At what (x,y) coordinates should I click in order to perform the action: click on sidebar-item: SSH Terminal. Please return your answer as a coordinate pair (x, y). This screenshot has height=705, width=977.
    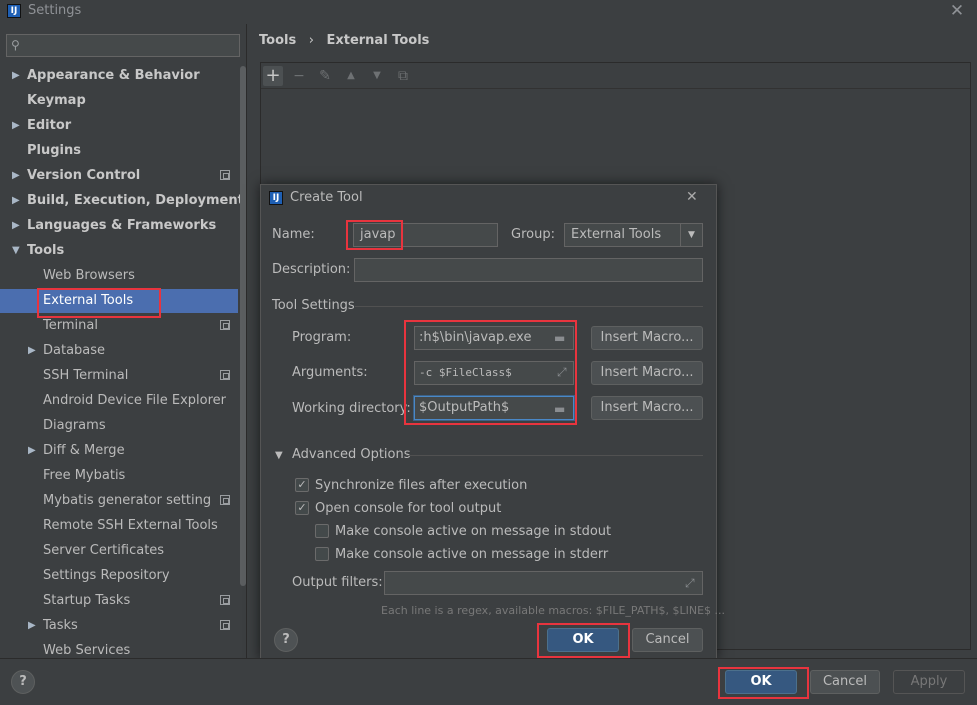
    Looking at the image, I should click on (119, 376).